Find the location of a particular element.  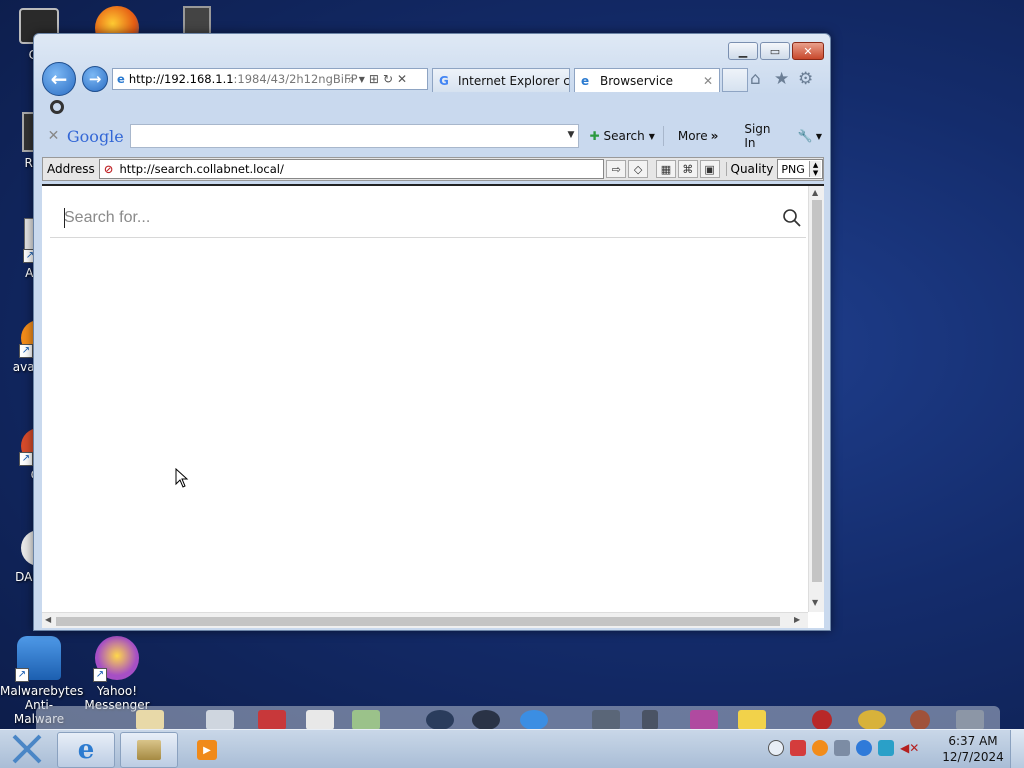

dock-badge-icon is located at coordinates (872, 720).